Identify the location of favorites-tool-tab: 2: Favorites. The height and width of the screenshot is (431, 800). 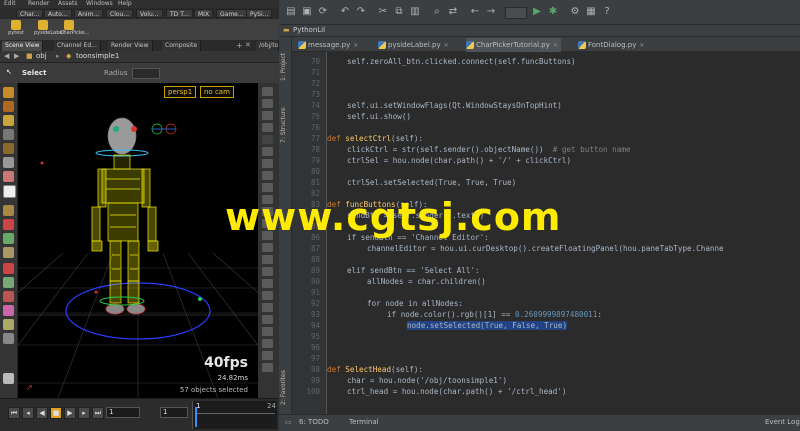
(285, 381).